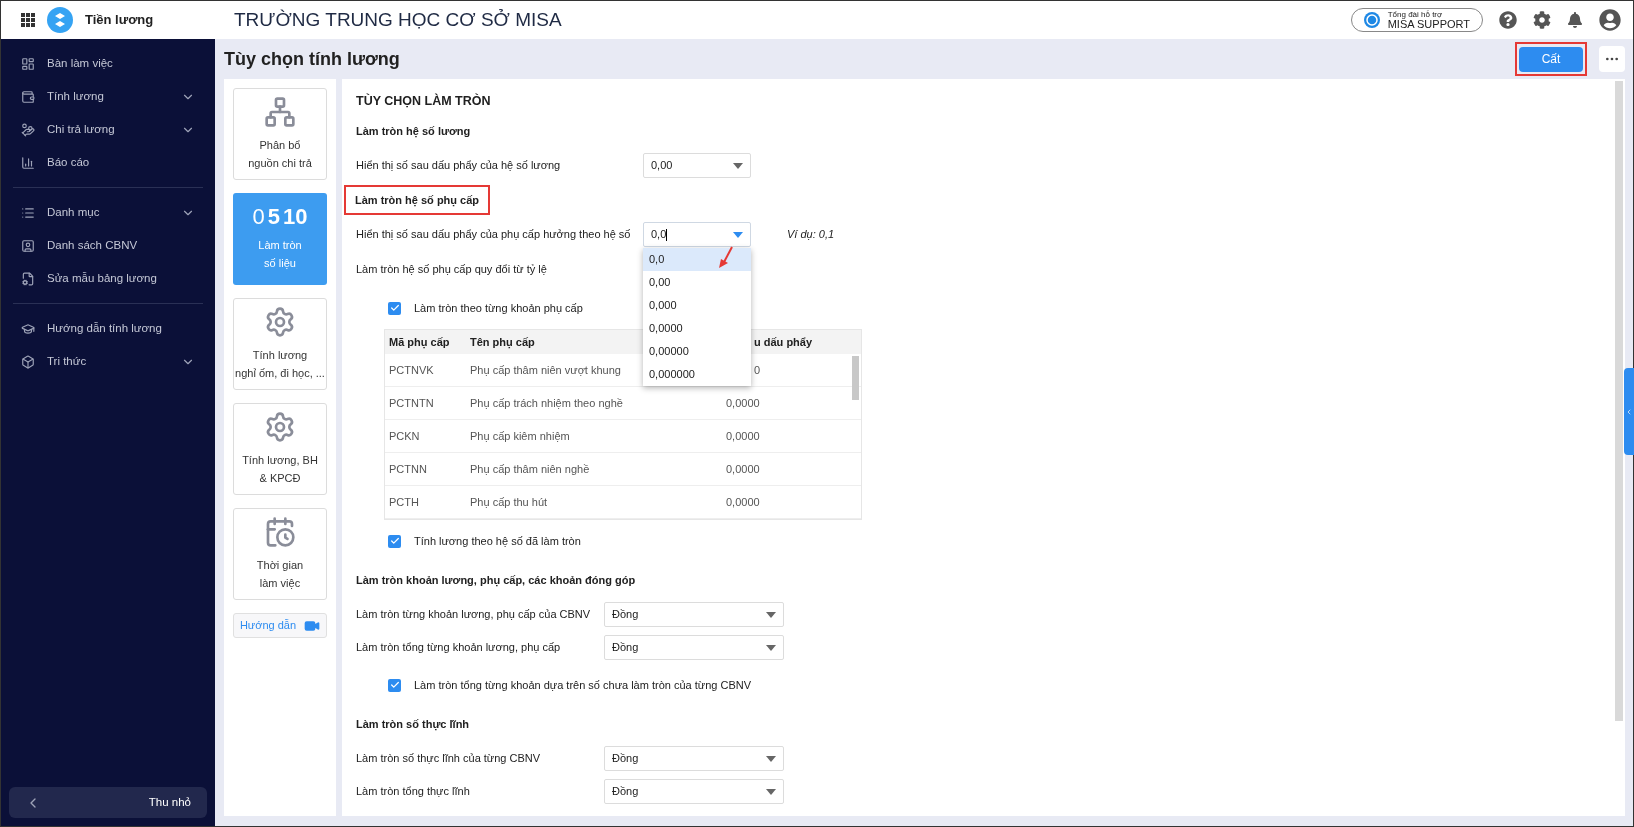 This screenshot has width=1634, height=827. I want to click on column-header: u dấu phẩy, so click(783, 341).